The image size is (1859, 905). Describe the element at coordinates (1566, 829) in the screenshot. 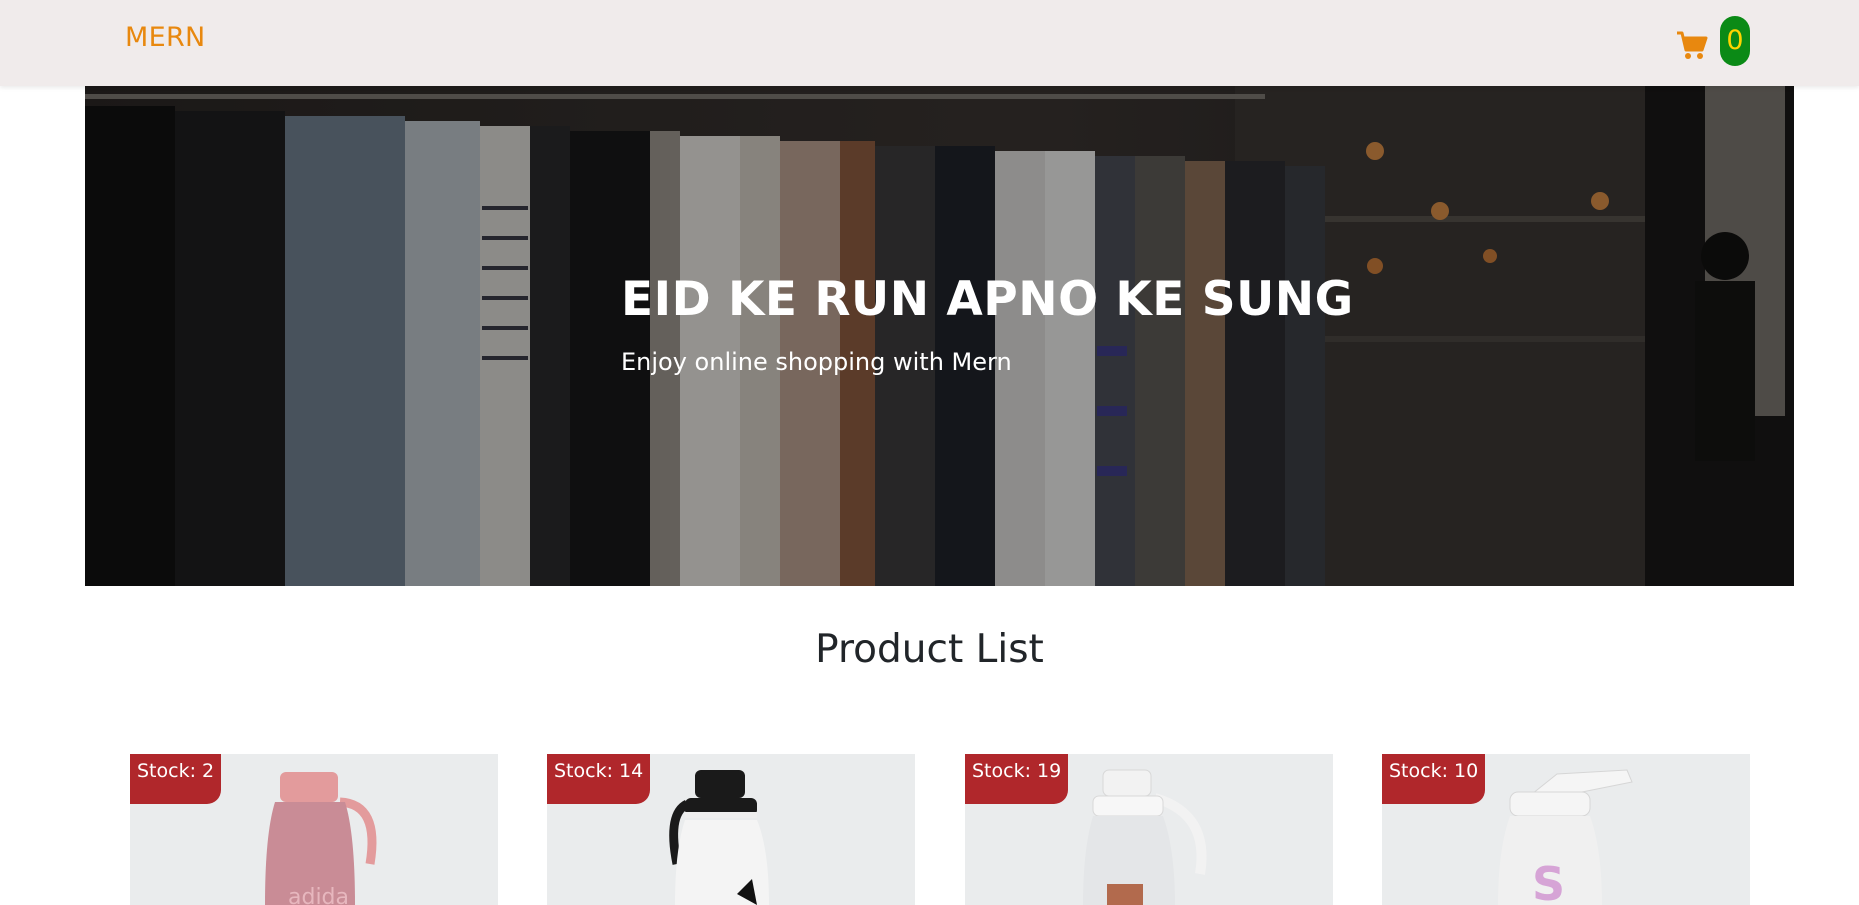

I see `product-card: S Stock: 10` at that location.